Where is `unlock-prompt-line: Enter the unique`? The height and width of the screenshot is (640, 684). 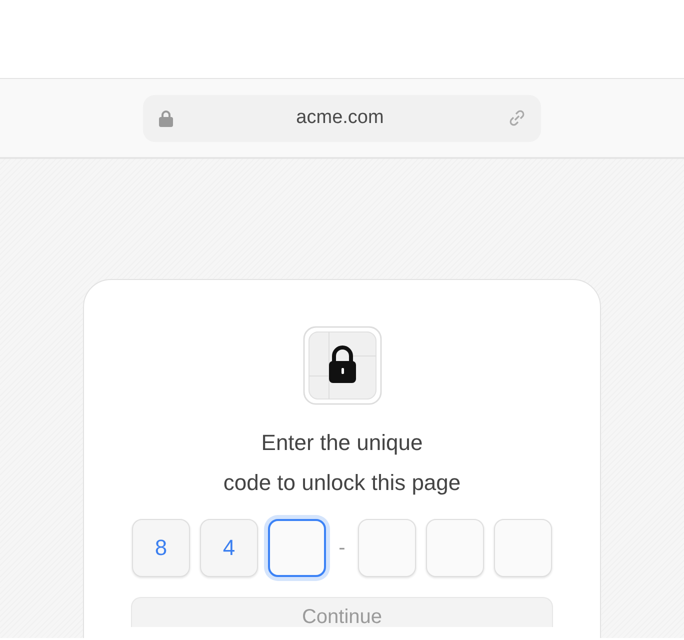 unlock-prompt-line: Enter the unique is located at coordinates (342, 443).